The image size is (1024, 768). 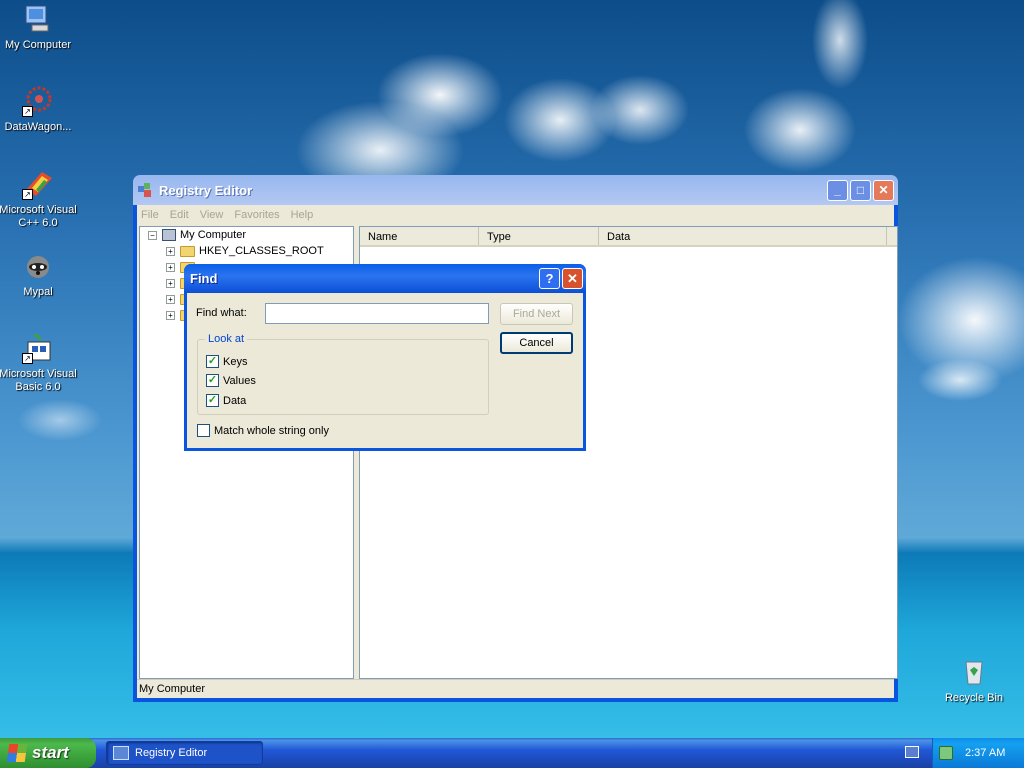 I want to click on taskbar-item-registry-editor: Registry Editor, so click(x=184, y=753).